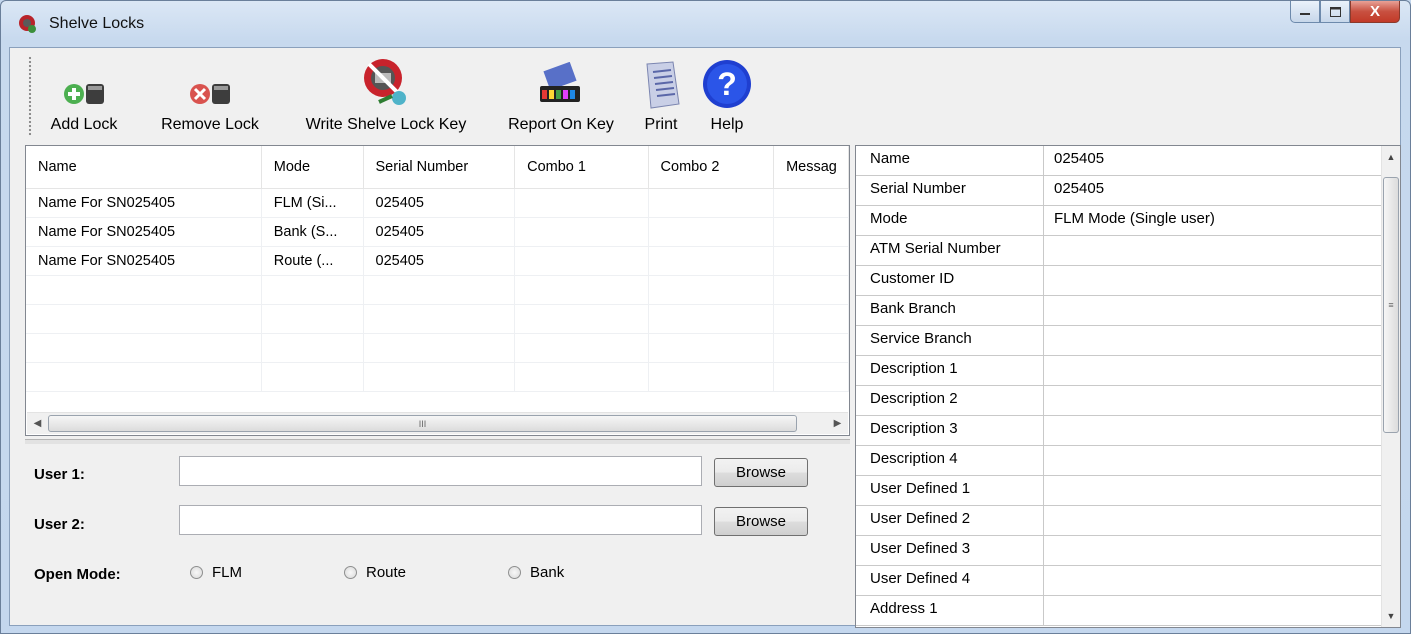 This screenshot has height=634, width=1411. I want to click on cell-message, so click(811, 232).